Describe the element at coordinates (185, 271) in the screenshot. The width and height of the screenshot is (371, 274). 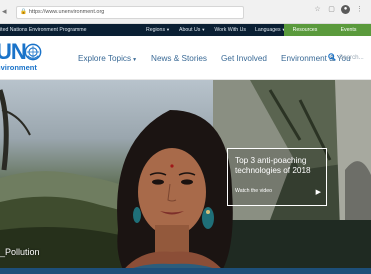
I see `hero-bottom-strip` at that location.